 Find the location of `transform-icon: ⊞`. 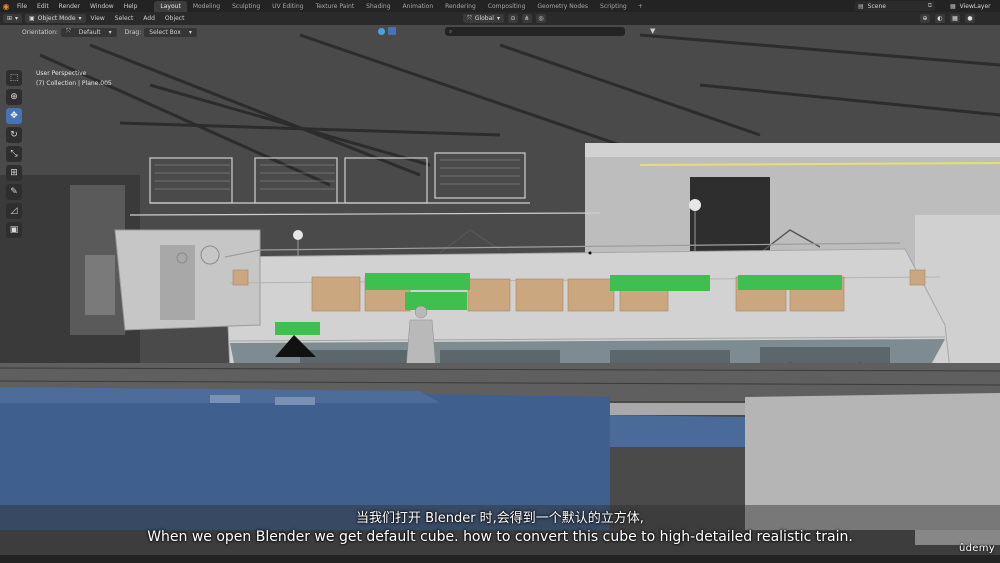

transform-icon: ⊞ is located at coordinates (14, 173).